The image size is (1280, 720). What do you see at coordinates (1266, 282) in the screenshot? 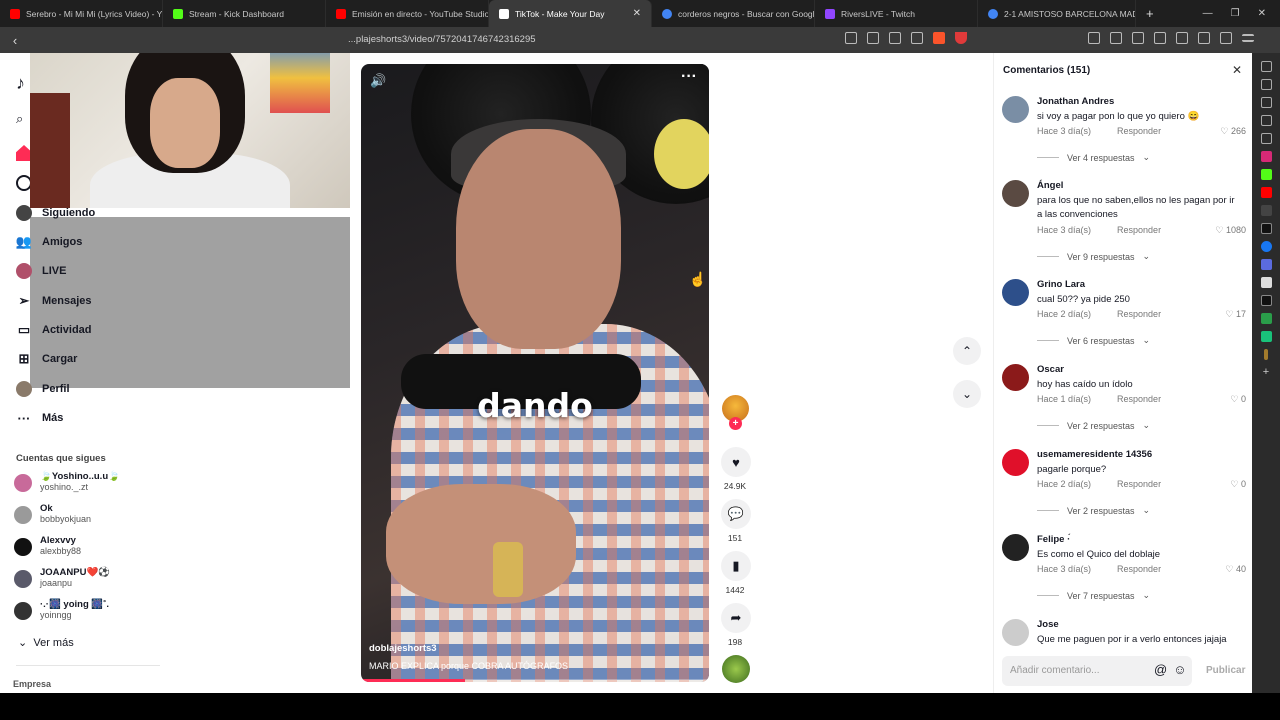
I see `photos-icon` at bounding box center [1266, 282].